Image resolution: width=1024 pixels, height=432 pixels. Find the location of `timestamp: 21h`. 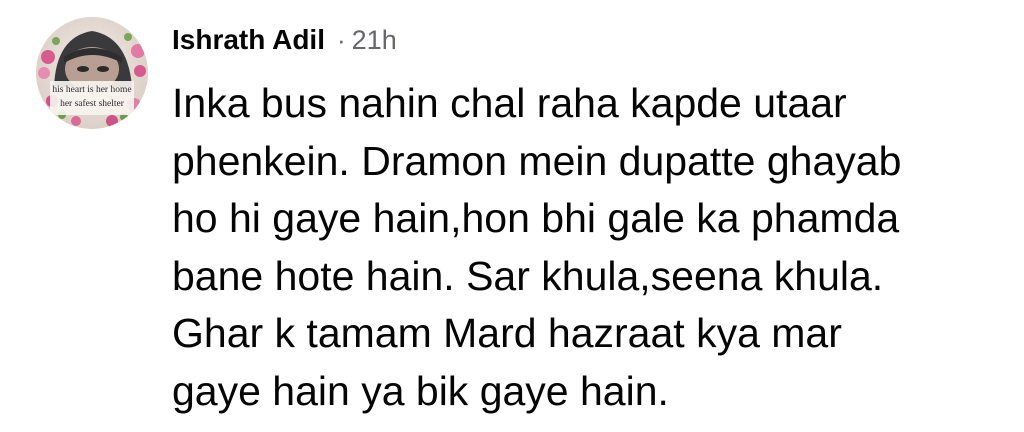

timestamp: 21h is located at coordinates (374, 40).